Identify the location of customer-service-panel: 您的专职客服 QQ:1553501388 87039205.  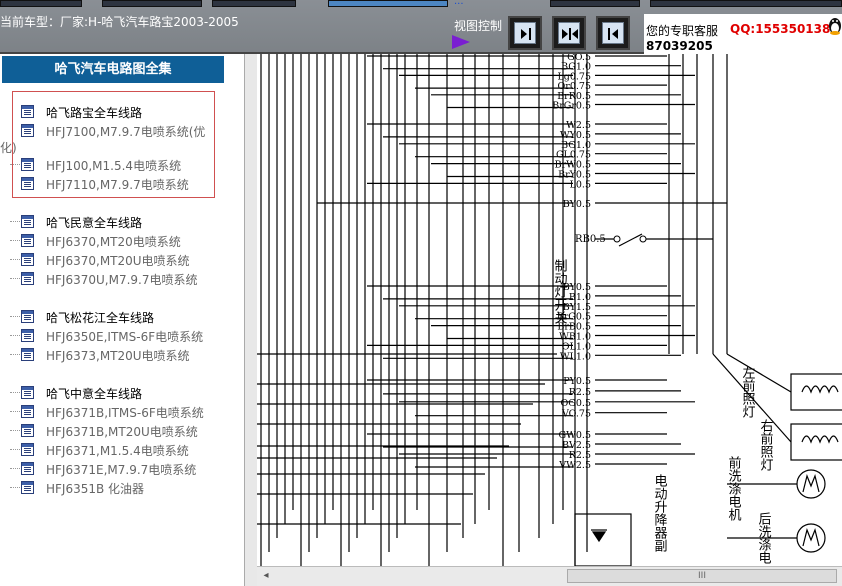
(743, 34).